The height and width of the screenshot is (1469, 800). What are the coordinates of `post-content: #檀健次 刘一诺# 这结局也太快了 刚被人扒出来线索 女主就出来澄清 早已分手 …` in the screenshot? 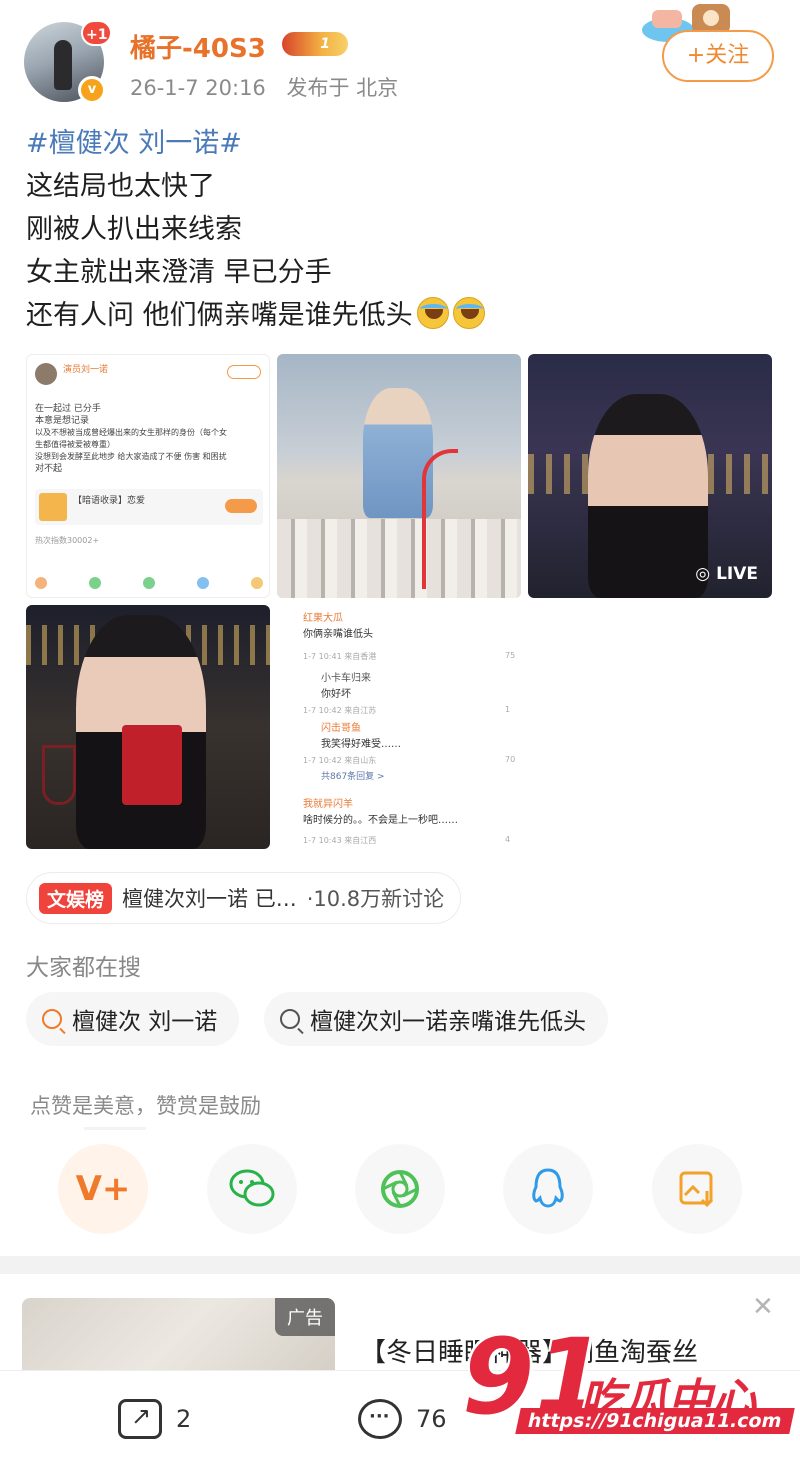 It's located at (406, 229).